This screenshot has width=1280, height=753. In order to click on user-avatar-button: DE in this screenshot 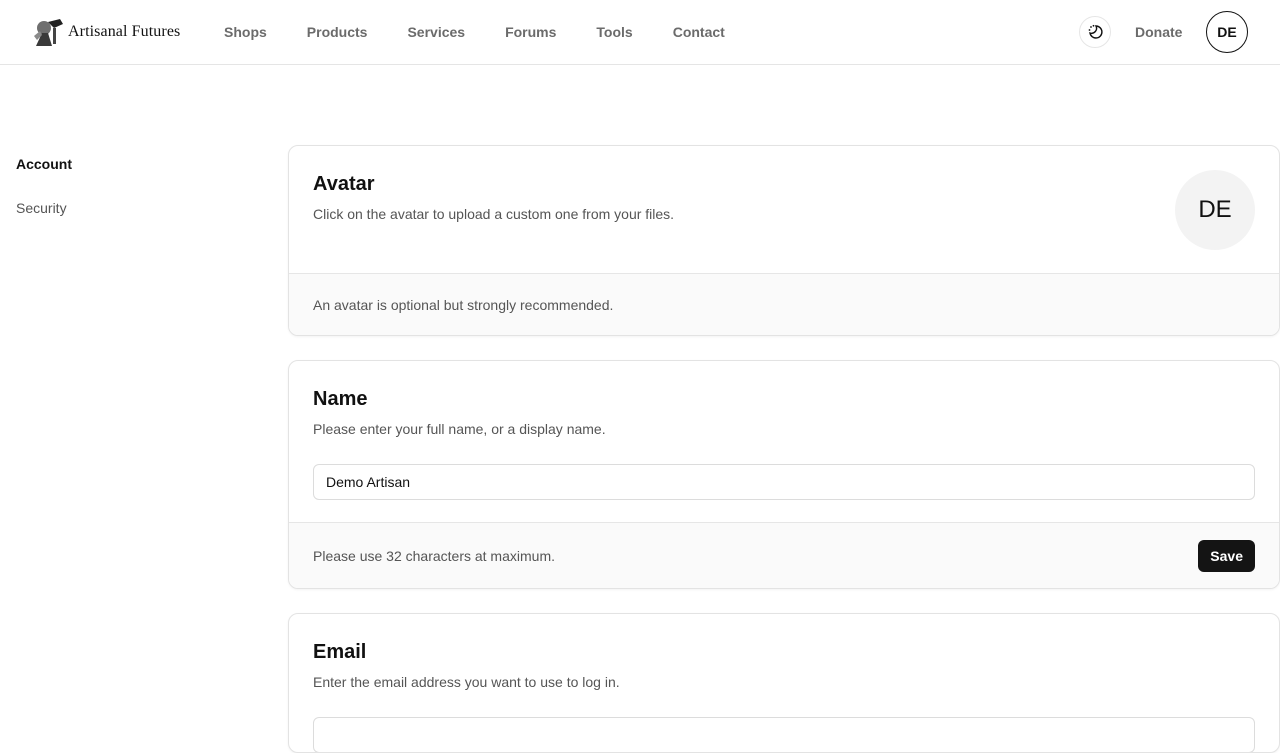, I will do `click(1227, 32)`.